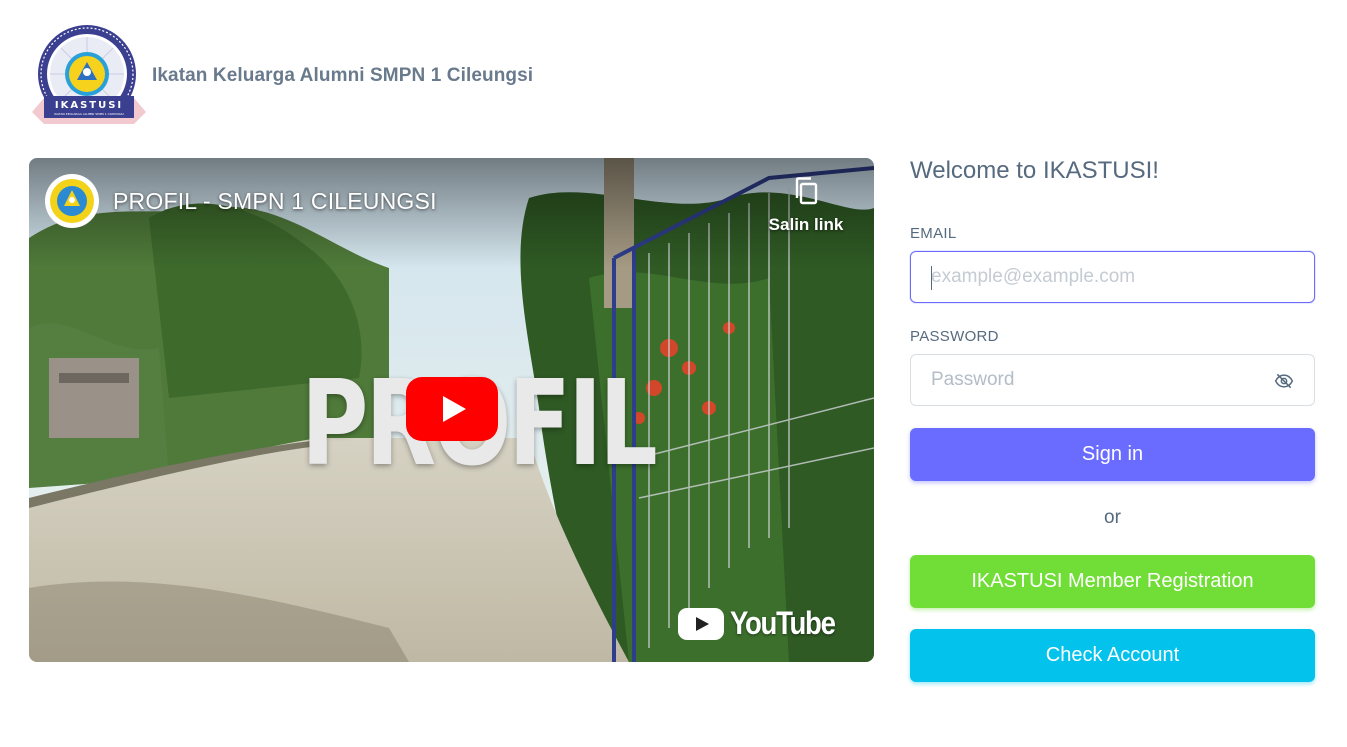 The width and height of the screenshot is (1347, 747). What do you see at coordinates (1112, 517) in the screenshot?
I see `or-divider: or` at bounding box center [1112, 517].